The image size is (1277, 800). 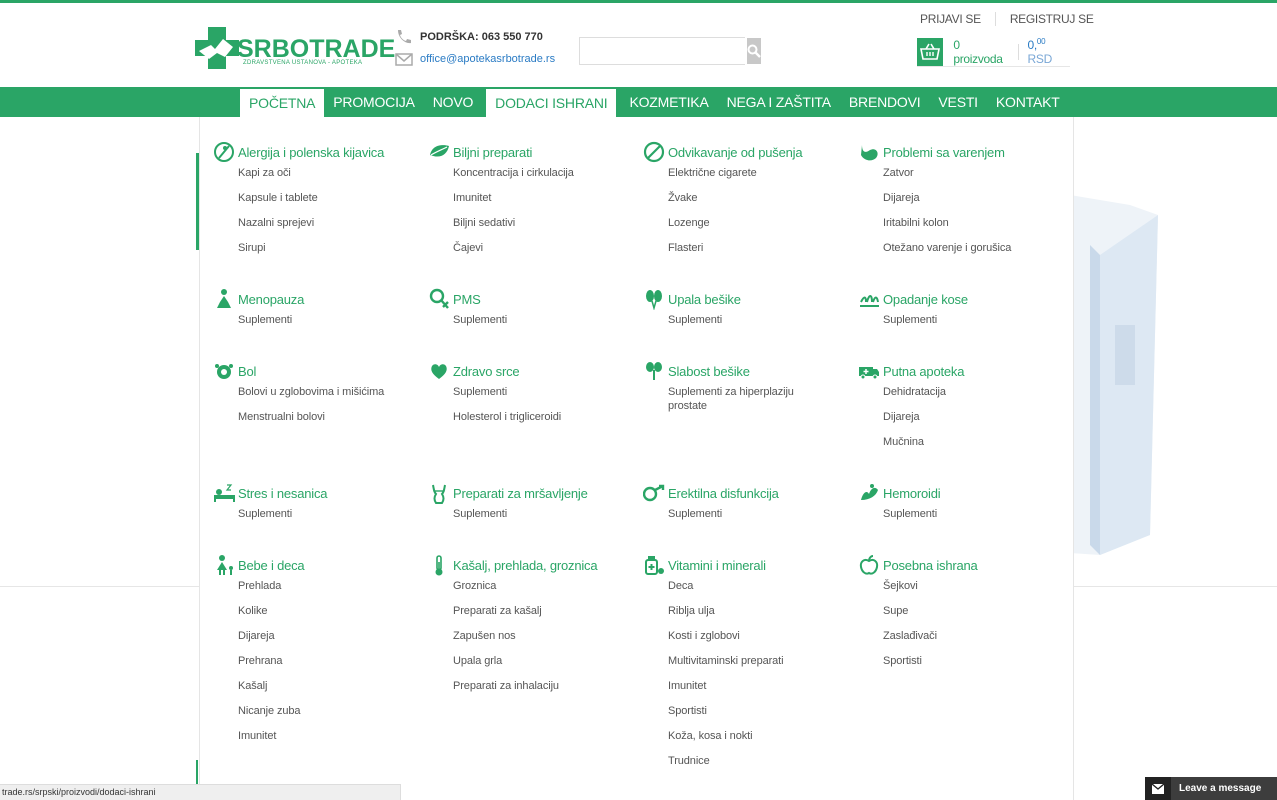 What do you see at coordinates (663, 51) in the screenshot?
I see `search-input` at bounding box center [663, 51].